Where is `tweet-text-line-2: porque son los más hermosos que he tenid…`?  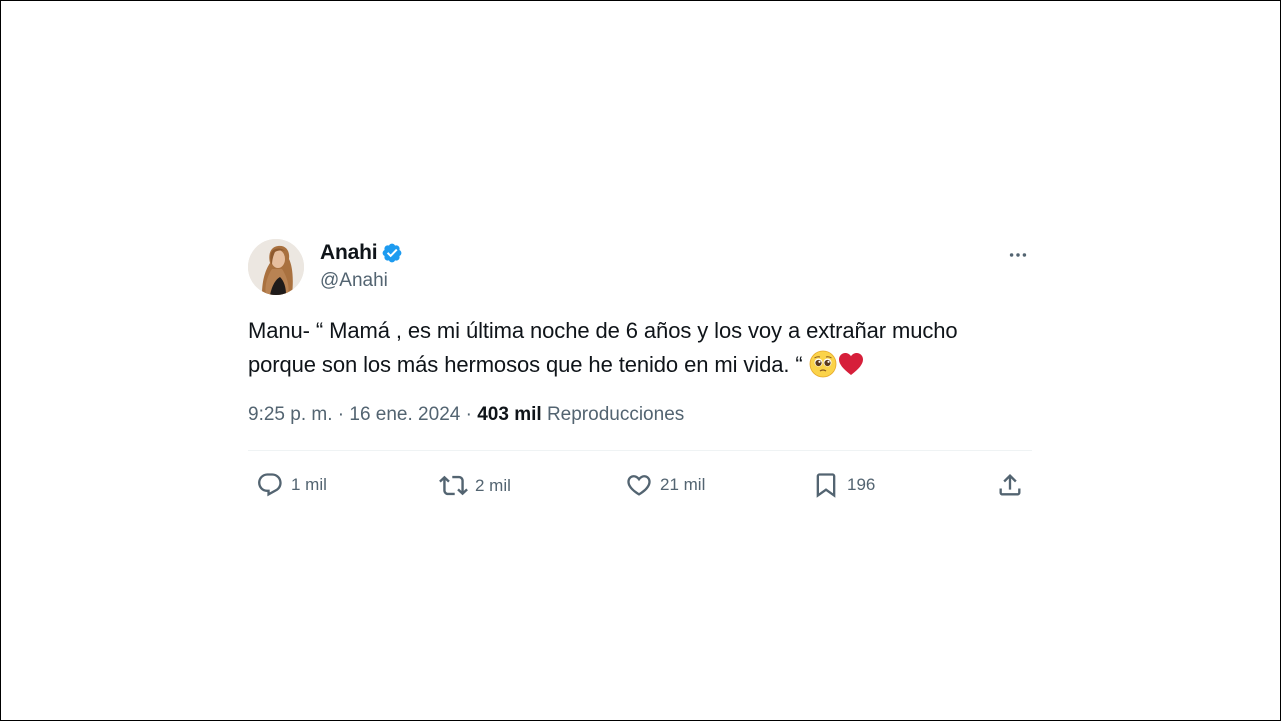 tweet-text-line-2: porque son los más hermosos que he tenid… is located at coordinates (640, 365).